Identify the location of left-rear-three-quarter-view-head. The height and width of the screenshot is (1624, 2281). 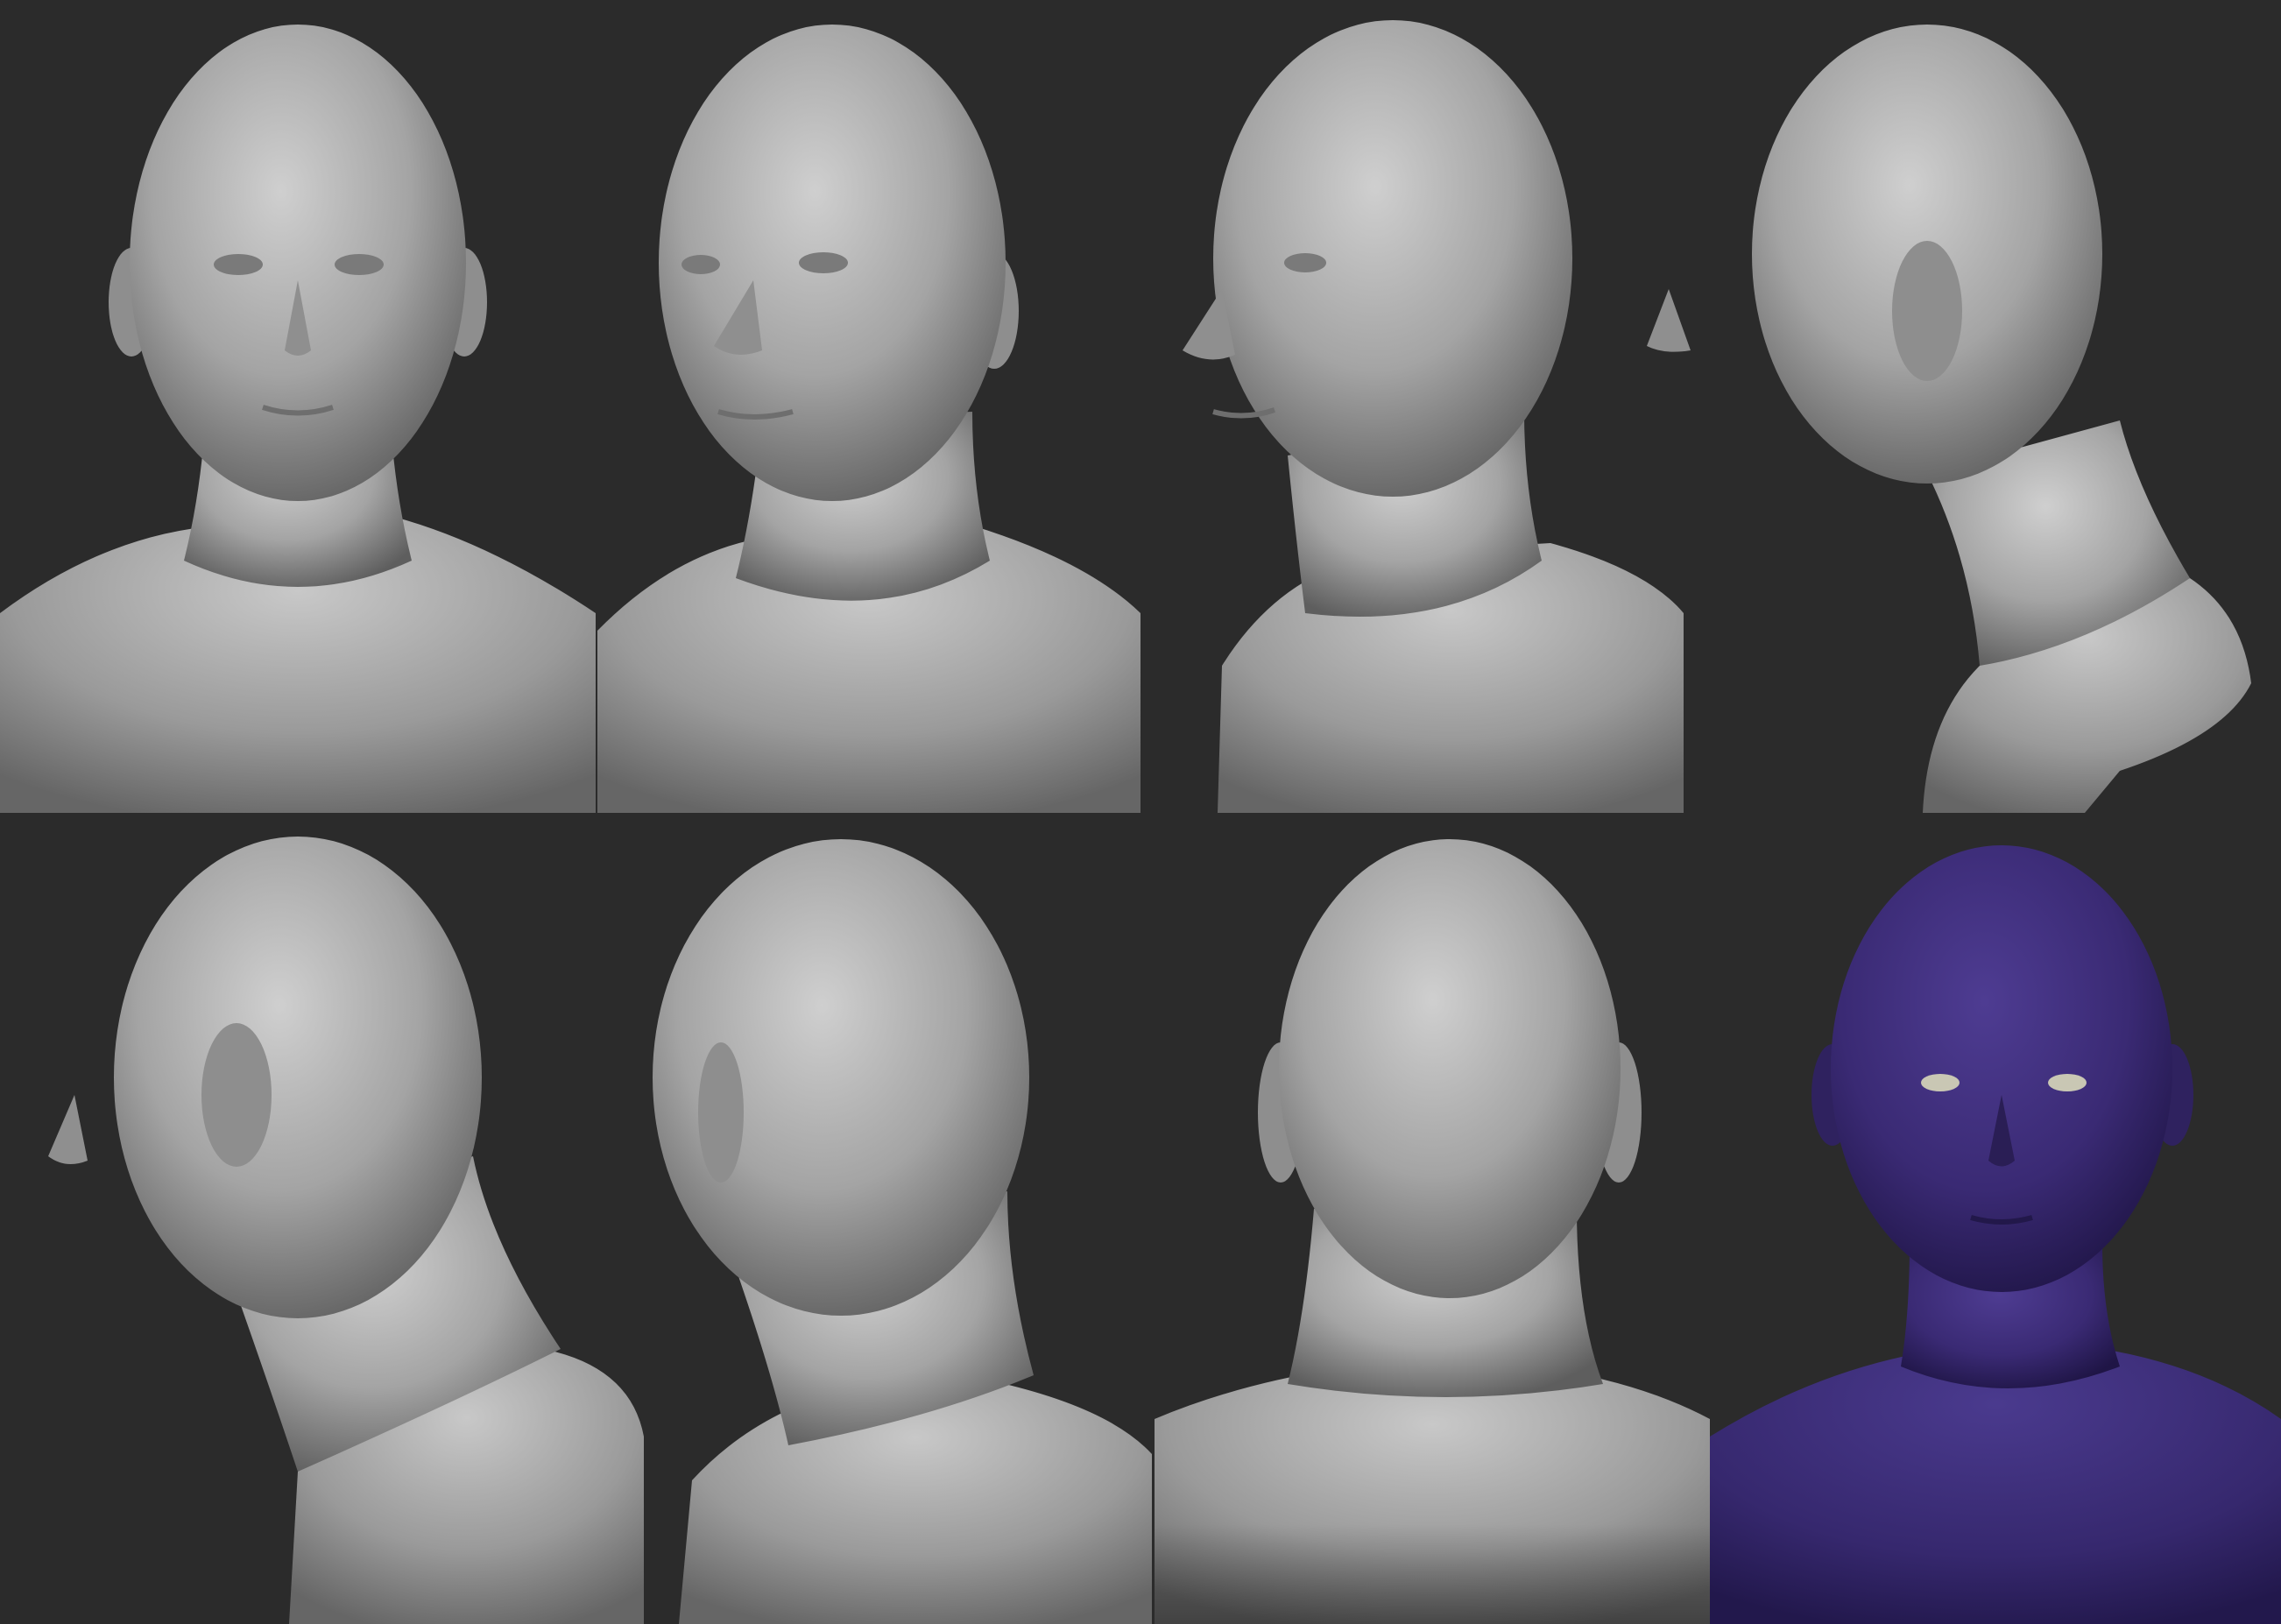
(298, 1077).